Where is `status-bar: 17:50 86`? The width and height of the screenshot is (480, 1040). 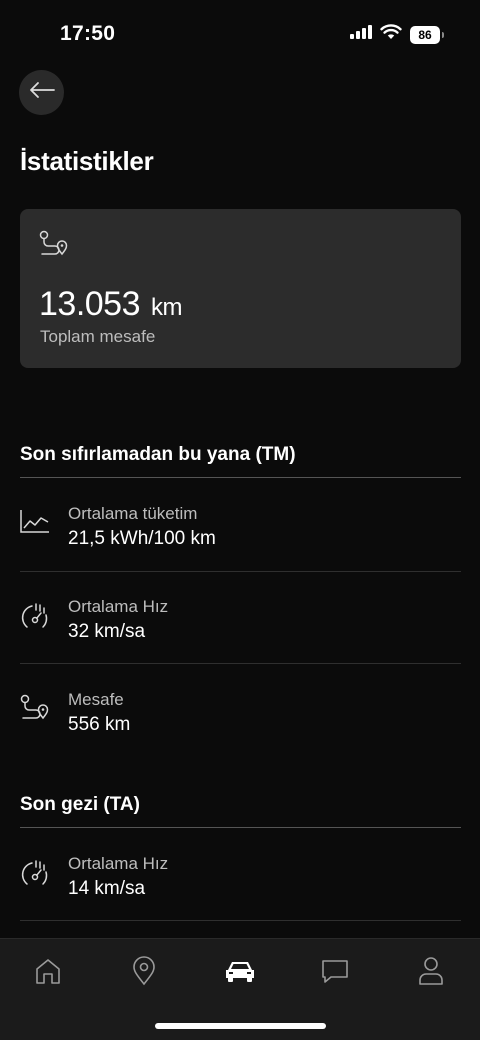 status-bar: 17:50 86 is located at coordinates (240, 32).